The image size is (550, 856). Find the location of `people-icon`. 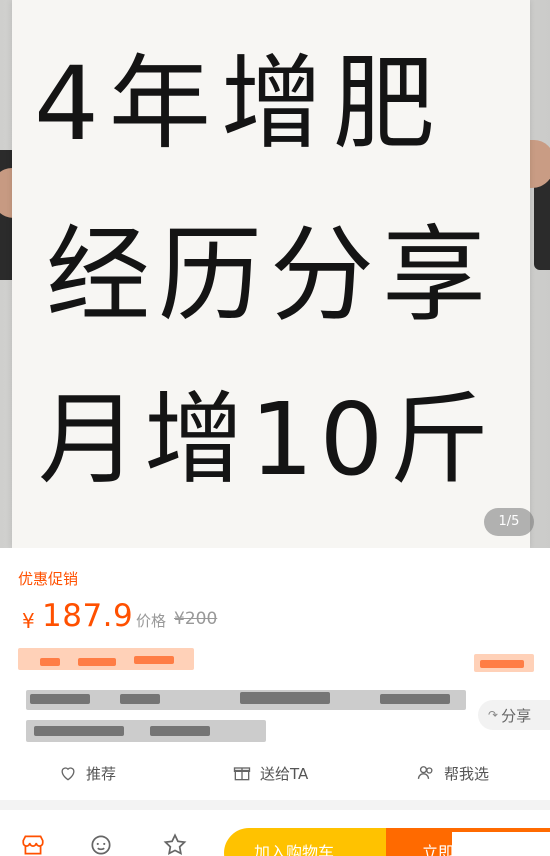

people-icon is located at coordinates (425, 772).